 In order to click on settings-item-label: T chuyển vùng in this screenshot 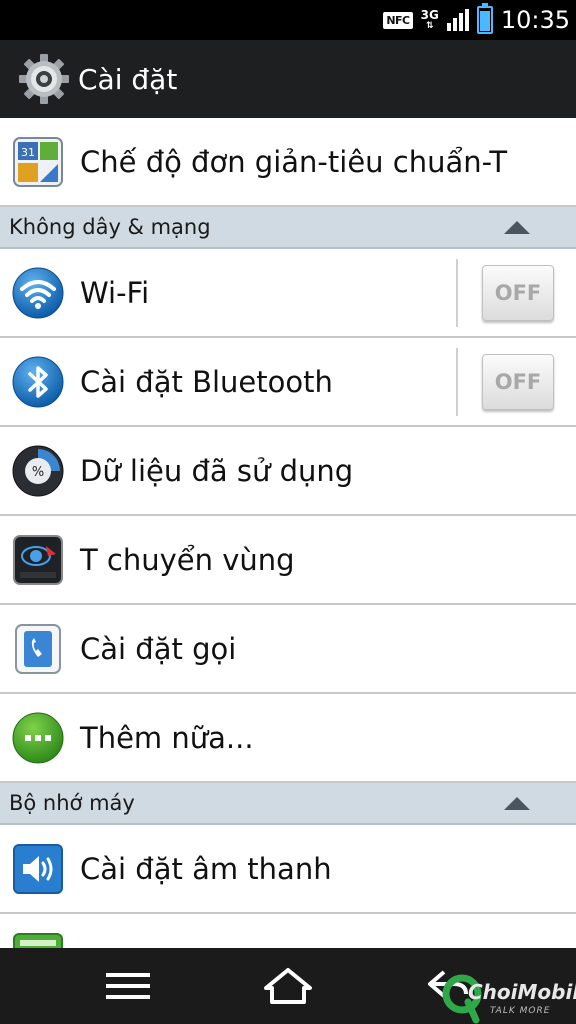, I will do `click(187, 560)`.